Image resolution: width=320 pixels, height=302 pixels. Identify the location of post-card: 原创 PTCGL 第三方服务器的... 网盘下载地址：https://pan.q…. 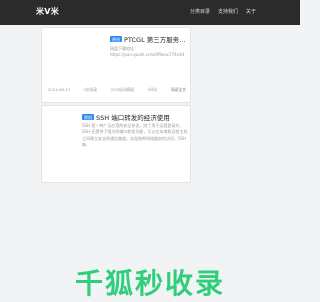
(116, 65).